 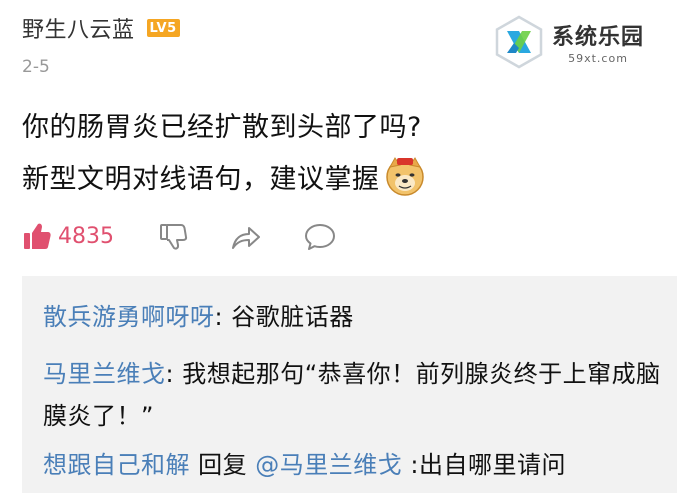 I want to click on post-header: 野生八云蓝 LV5, so click(x=101, y=28).